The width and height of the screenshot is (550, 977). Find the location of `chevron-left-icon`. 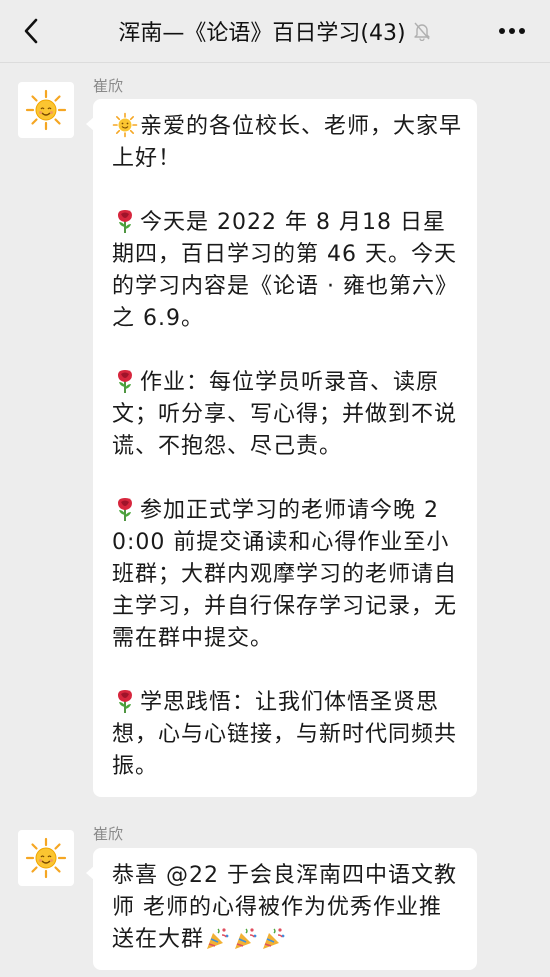

chevron-left-icon is located at coordinates (31, 31).